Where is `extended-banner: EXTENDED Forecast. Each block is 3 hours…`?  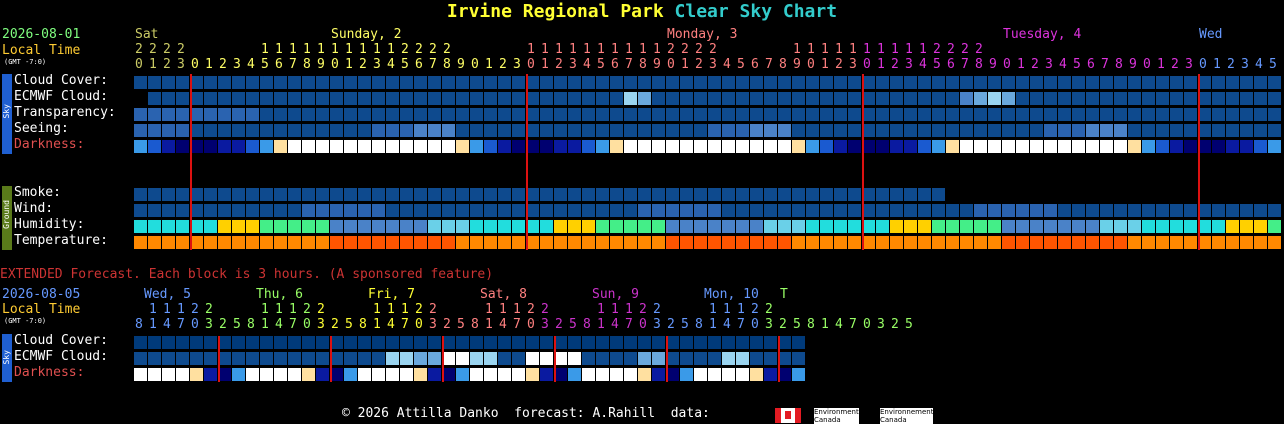
extended-banner: EXTENDED Forecast. Each block is 3 hours… is located at coordinates (246, 275).